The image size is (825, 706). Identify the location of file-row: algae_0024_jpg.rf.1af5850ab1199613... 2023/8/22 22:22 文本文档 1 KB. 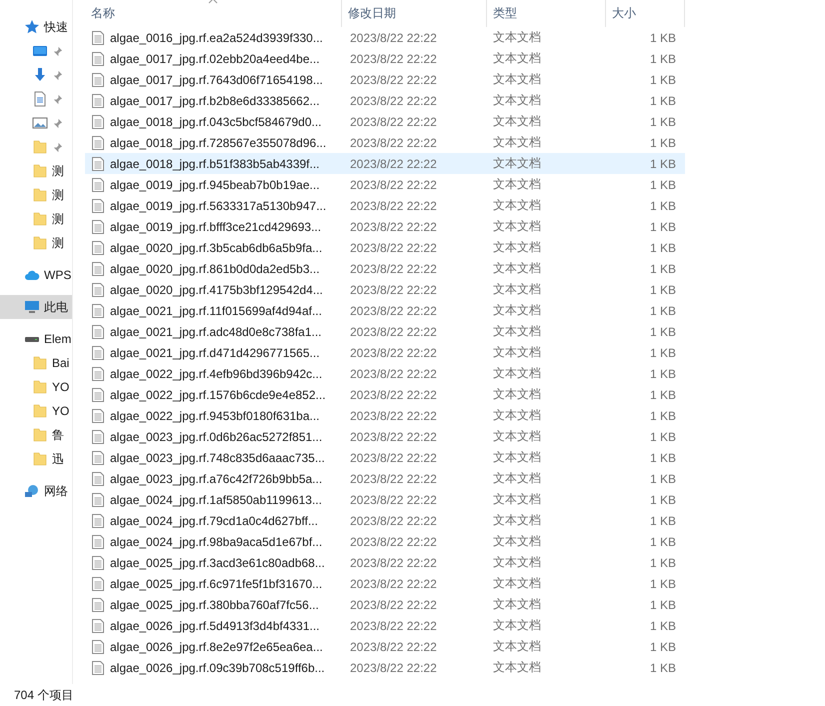
(385, 499).